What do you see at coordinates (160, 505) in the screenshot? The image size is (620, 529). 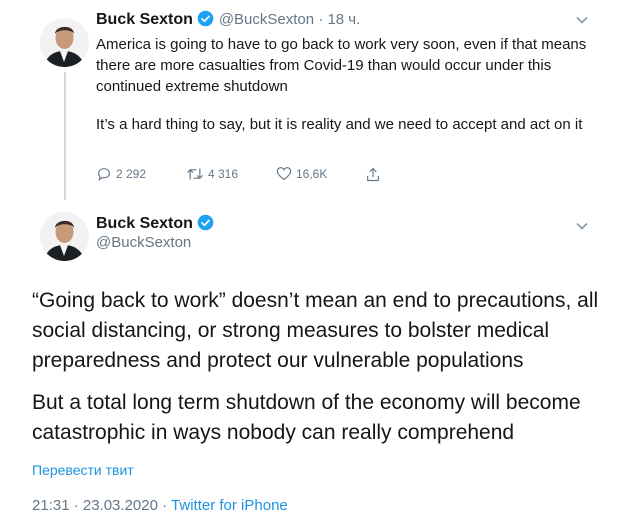 I see `tweet-meta: 21:31 · 23.03.2020 · Twitter for iPhone` at bounding box center [160, 505].